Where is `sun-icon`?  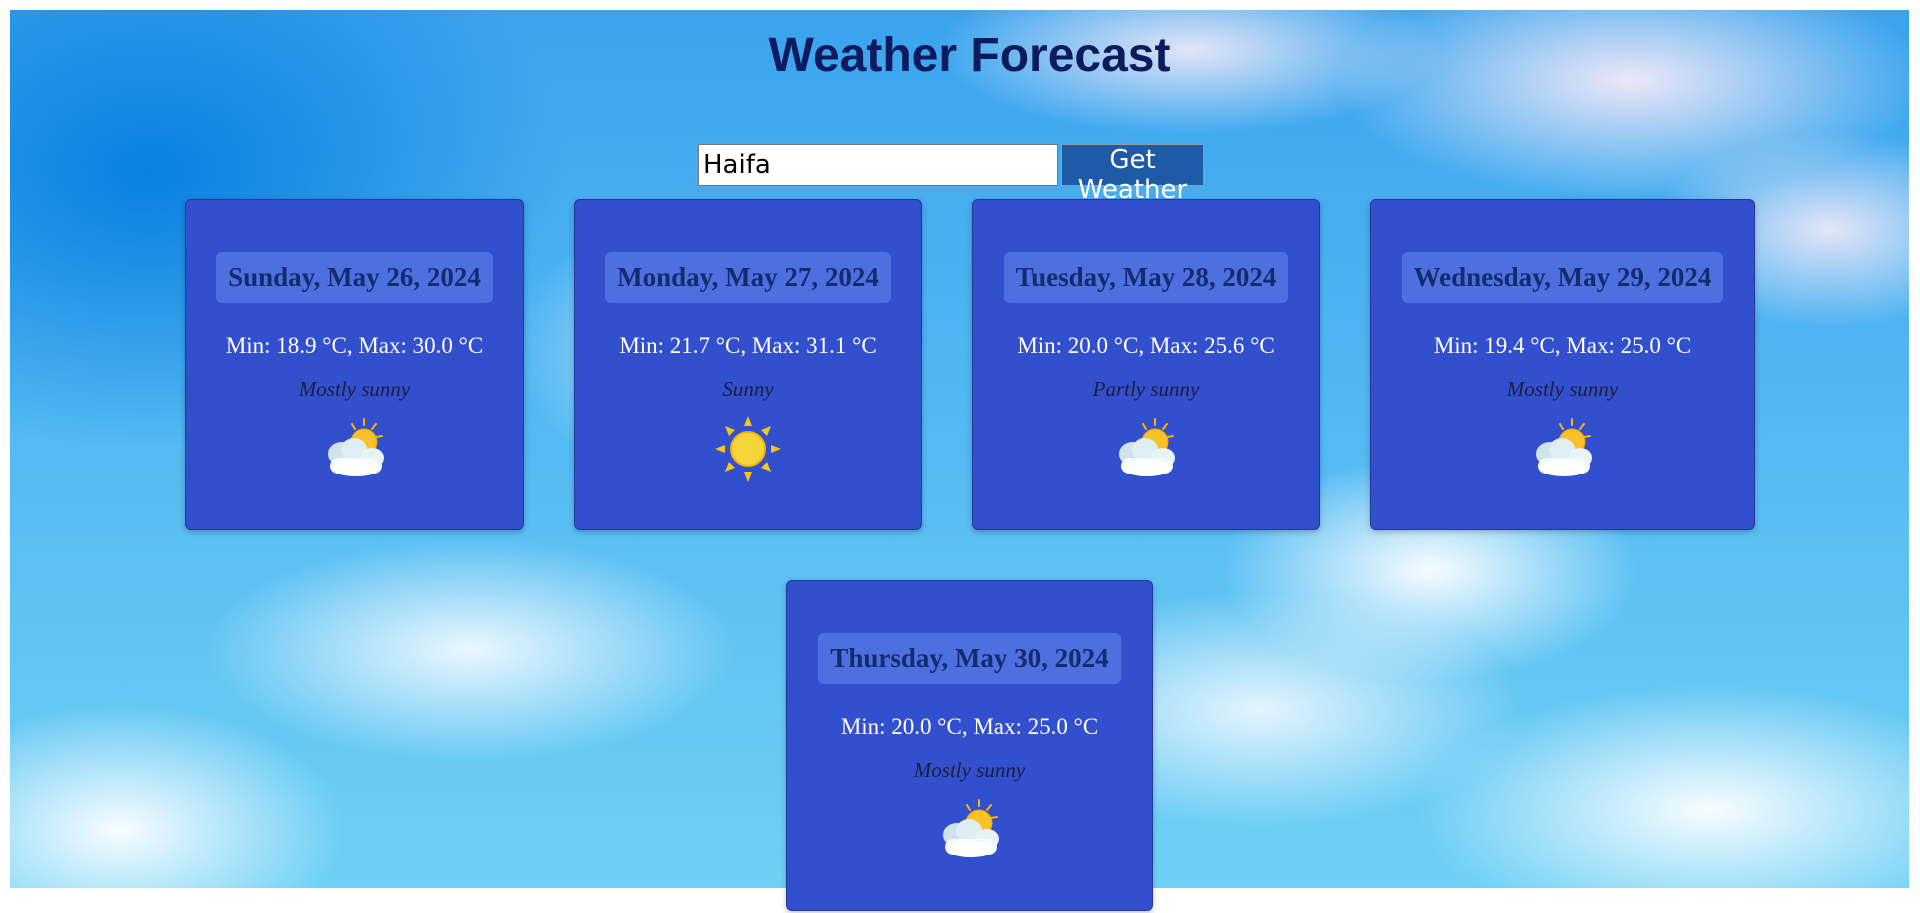 sun-icon is located at coordinates (748, 449).